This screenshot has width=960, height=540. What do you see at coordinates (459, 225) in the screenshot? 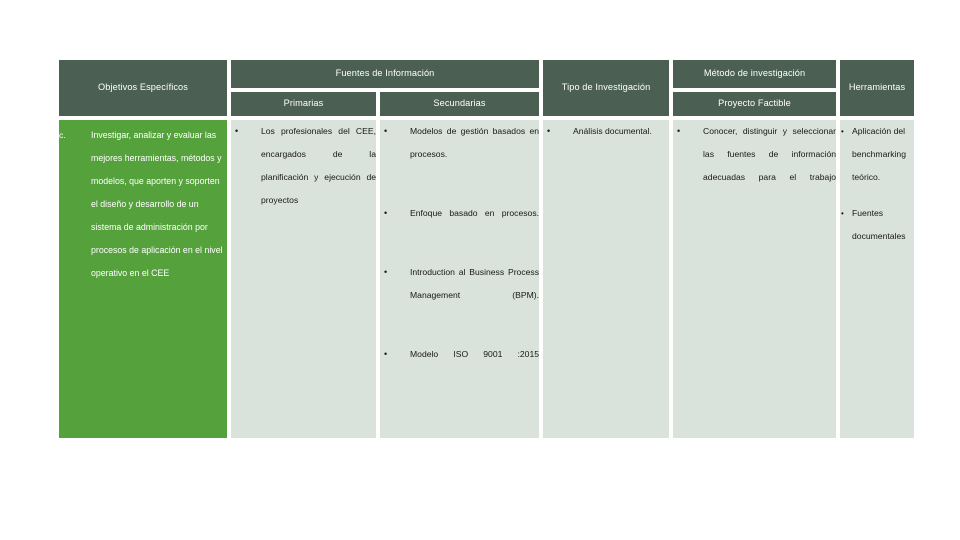
I see `list-item: • Enfoque basado en procesos.` at bounding box center [459, 225].